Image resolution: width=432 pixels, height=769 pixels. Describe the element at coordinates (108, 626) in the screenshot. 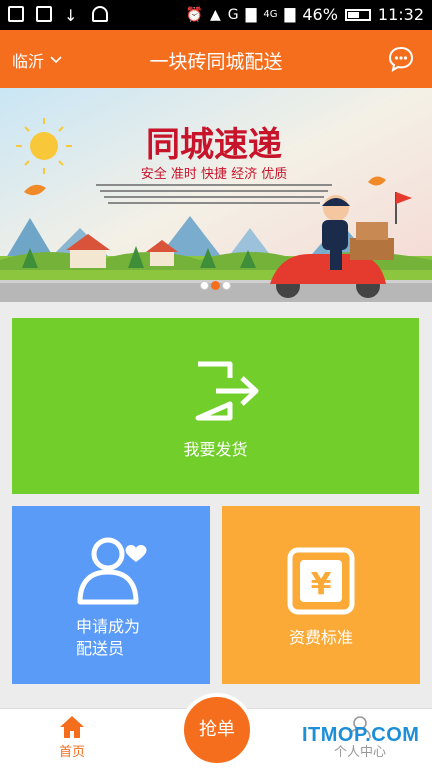

I see `apply-label-line1: 申请成为` at that location.